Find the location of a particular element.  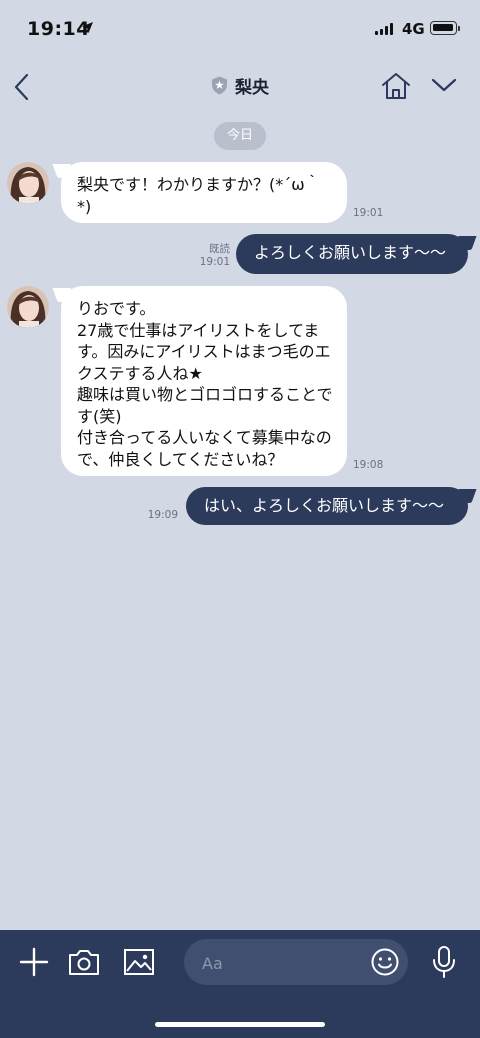

home-indicator is located at coordinates (240, 1024).